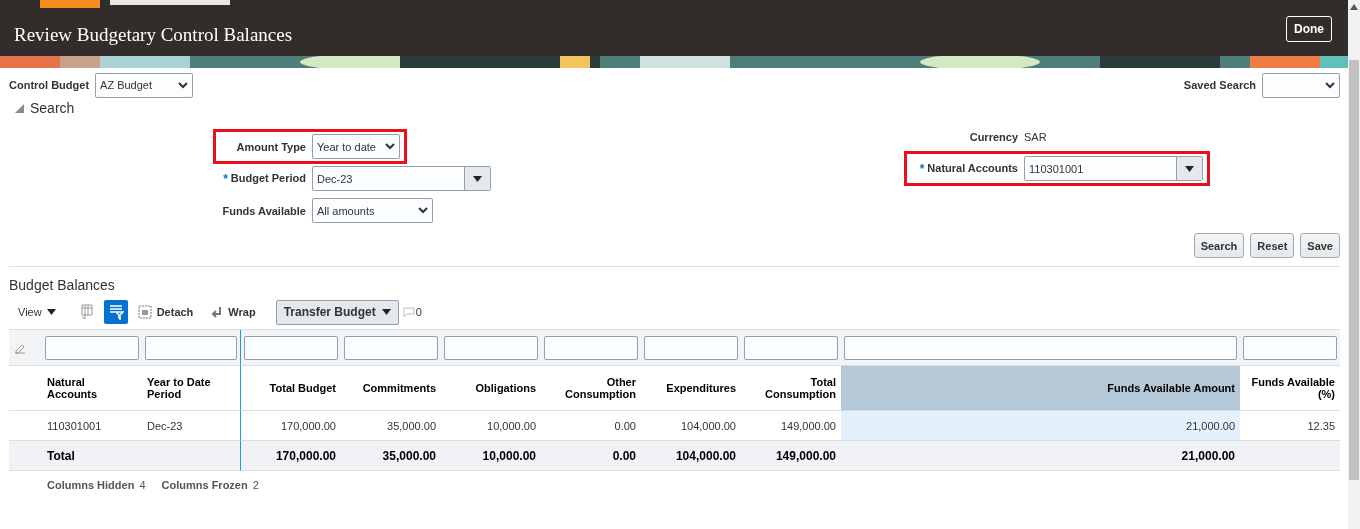 The image size is (1360, 529). What do you see at coordinates (1309, 29) in the screenshot?
I see `done-button: Done` at bounding box center [1309, 29].